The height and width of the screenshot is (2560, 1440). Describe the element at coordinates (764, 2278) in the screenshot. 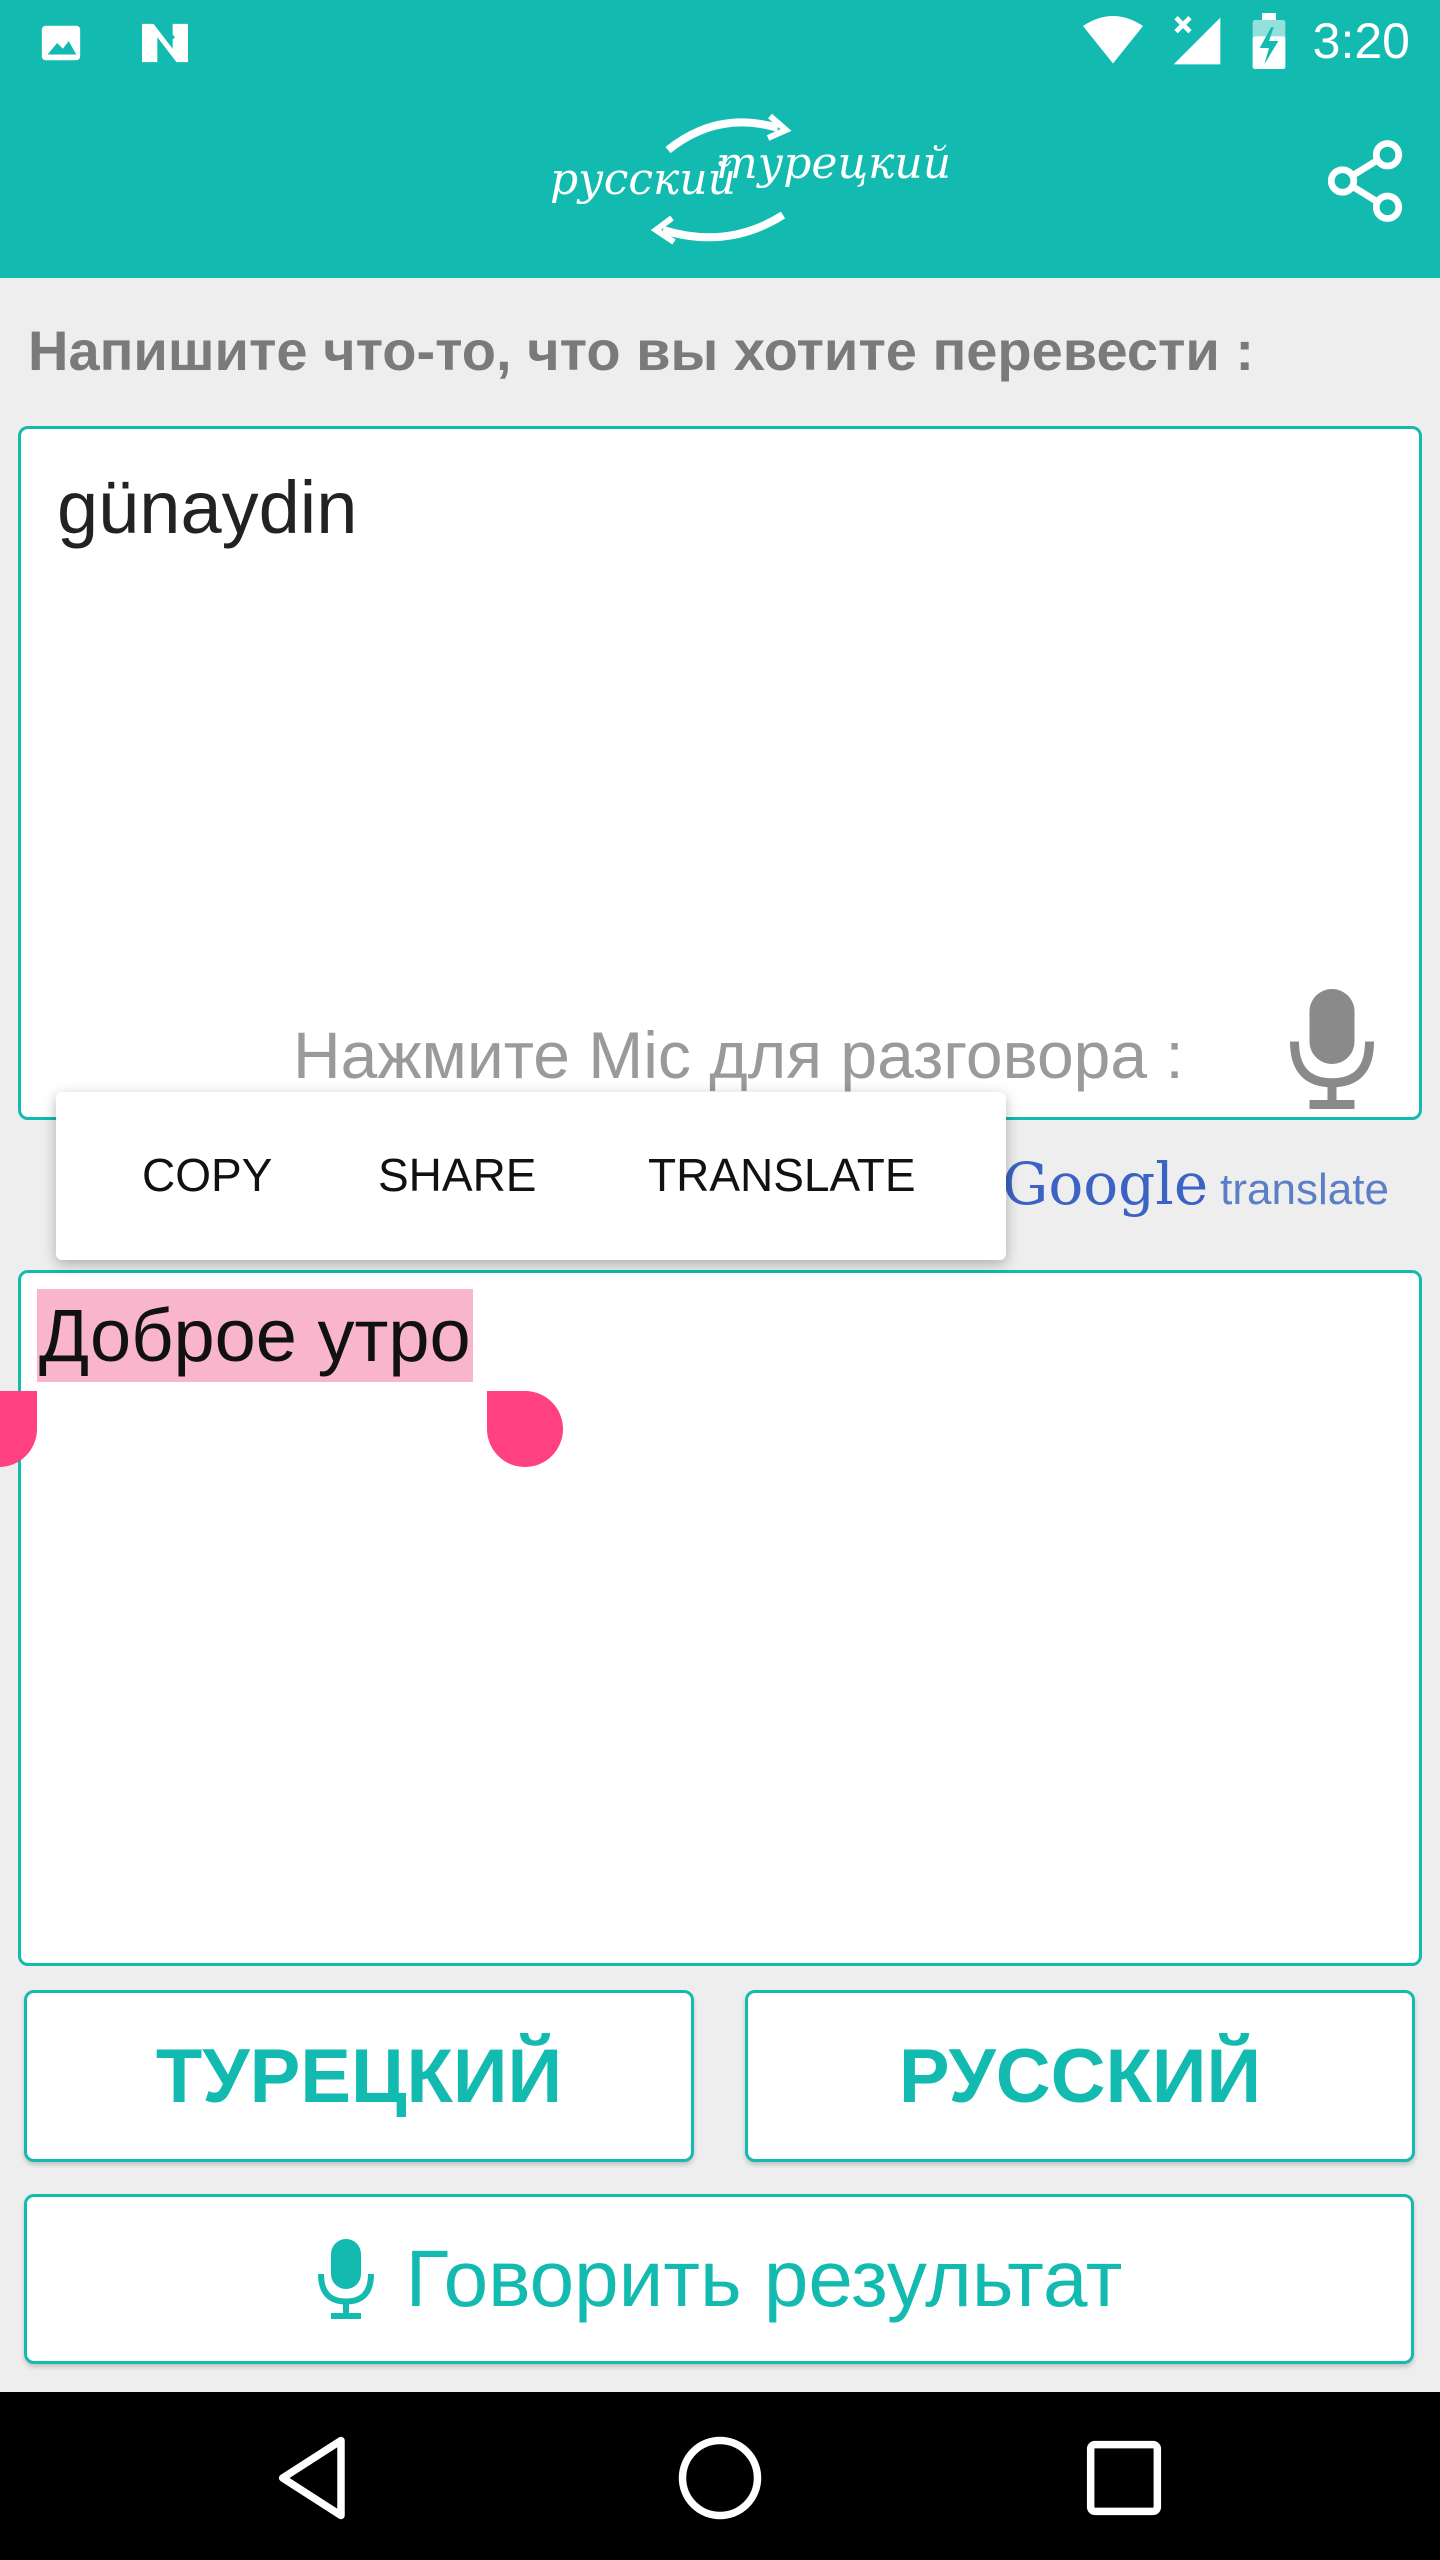

I see `speak-result-label: Говорить результат` at that location.